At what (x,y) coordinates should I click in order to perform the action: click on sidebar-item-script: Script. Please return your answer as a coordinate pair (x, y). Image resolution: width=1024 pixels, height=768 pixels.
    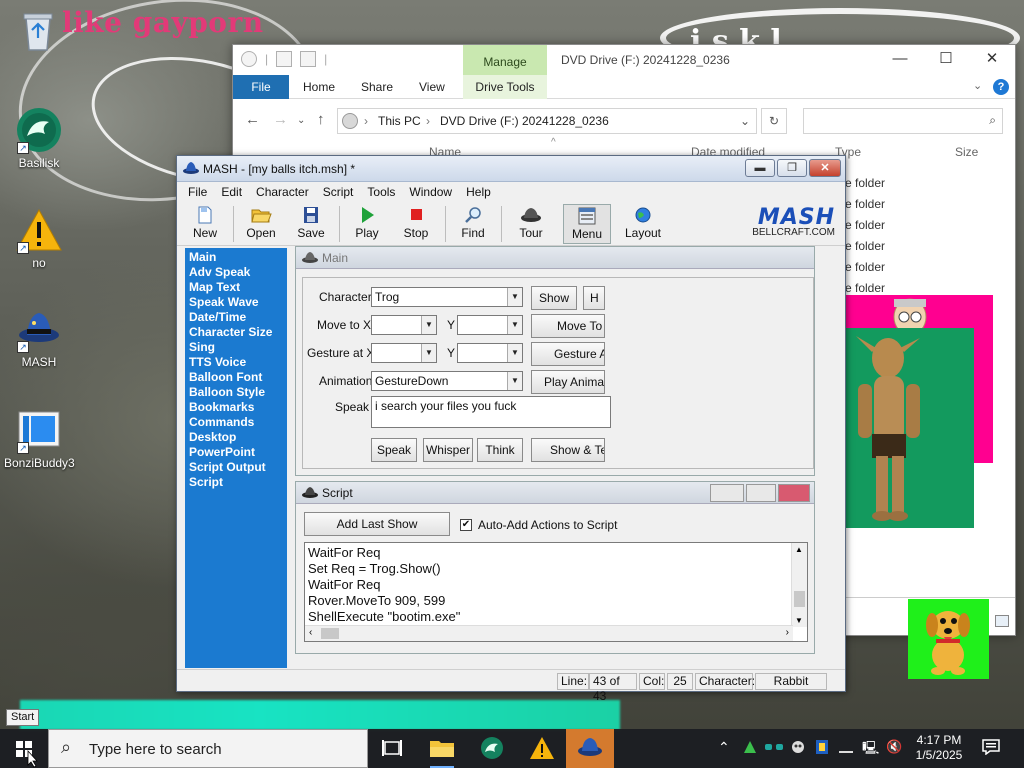
    Looking at the image, I should click on (236, 482).